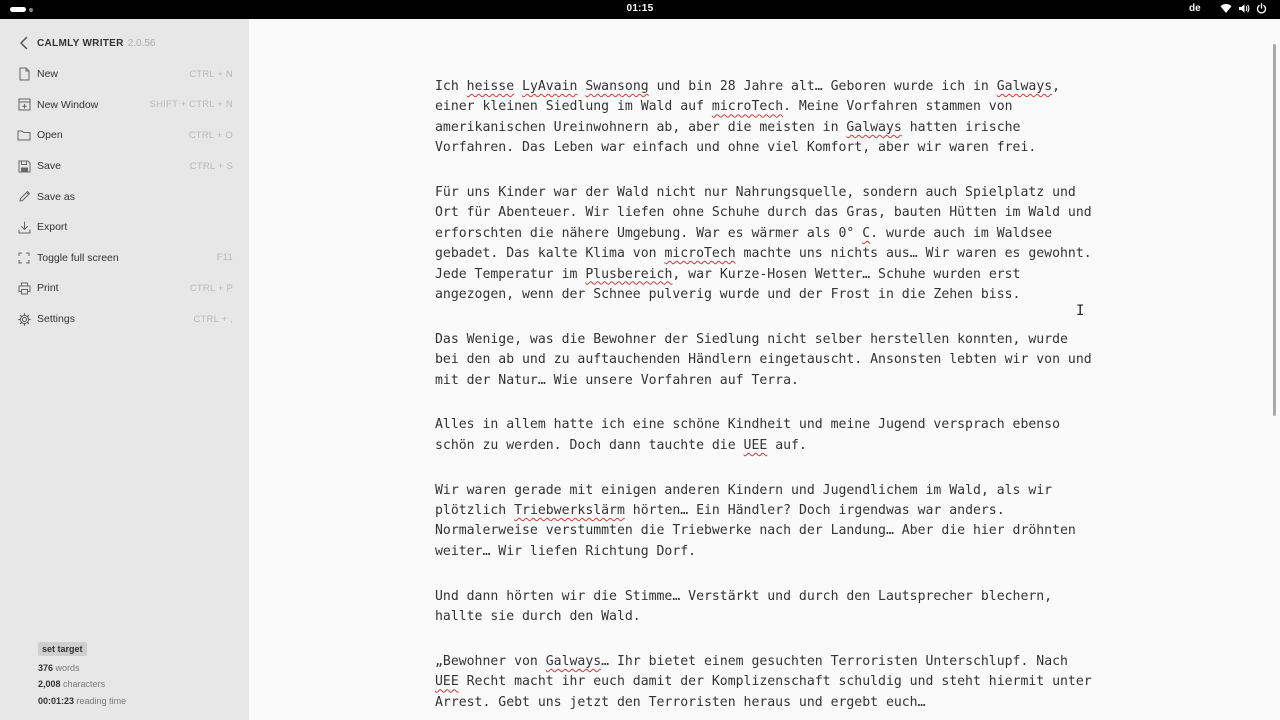 The height and width of the screenshot is (720, 1280). Describe the element at coordinates (628, 274) in the screenshot. I see `misspelled-word: Plusbereich` at that location.